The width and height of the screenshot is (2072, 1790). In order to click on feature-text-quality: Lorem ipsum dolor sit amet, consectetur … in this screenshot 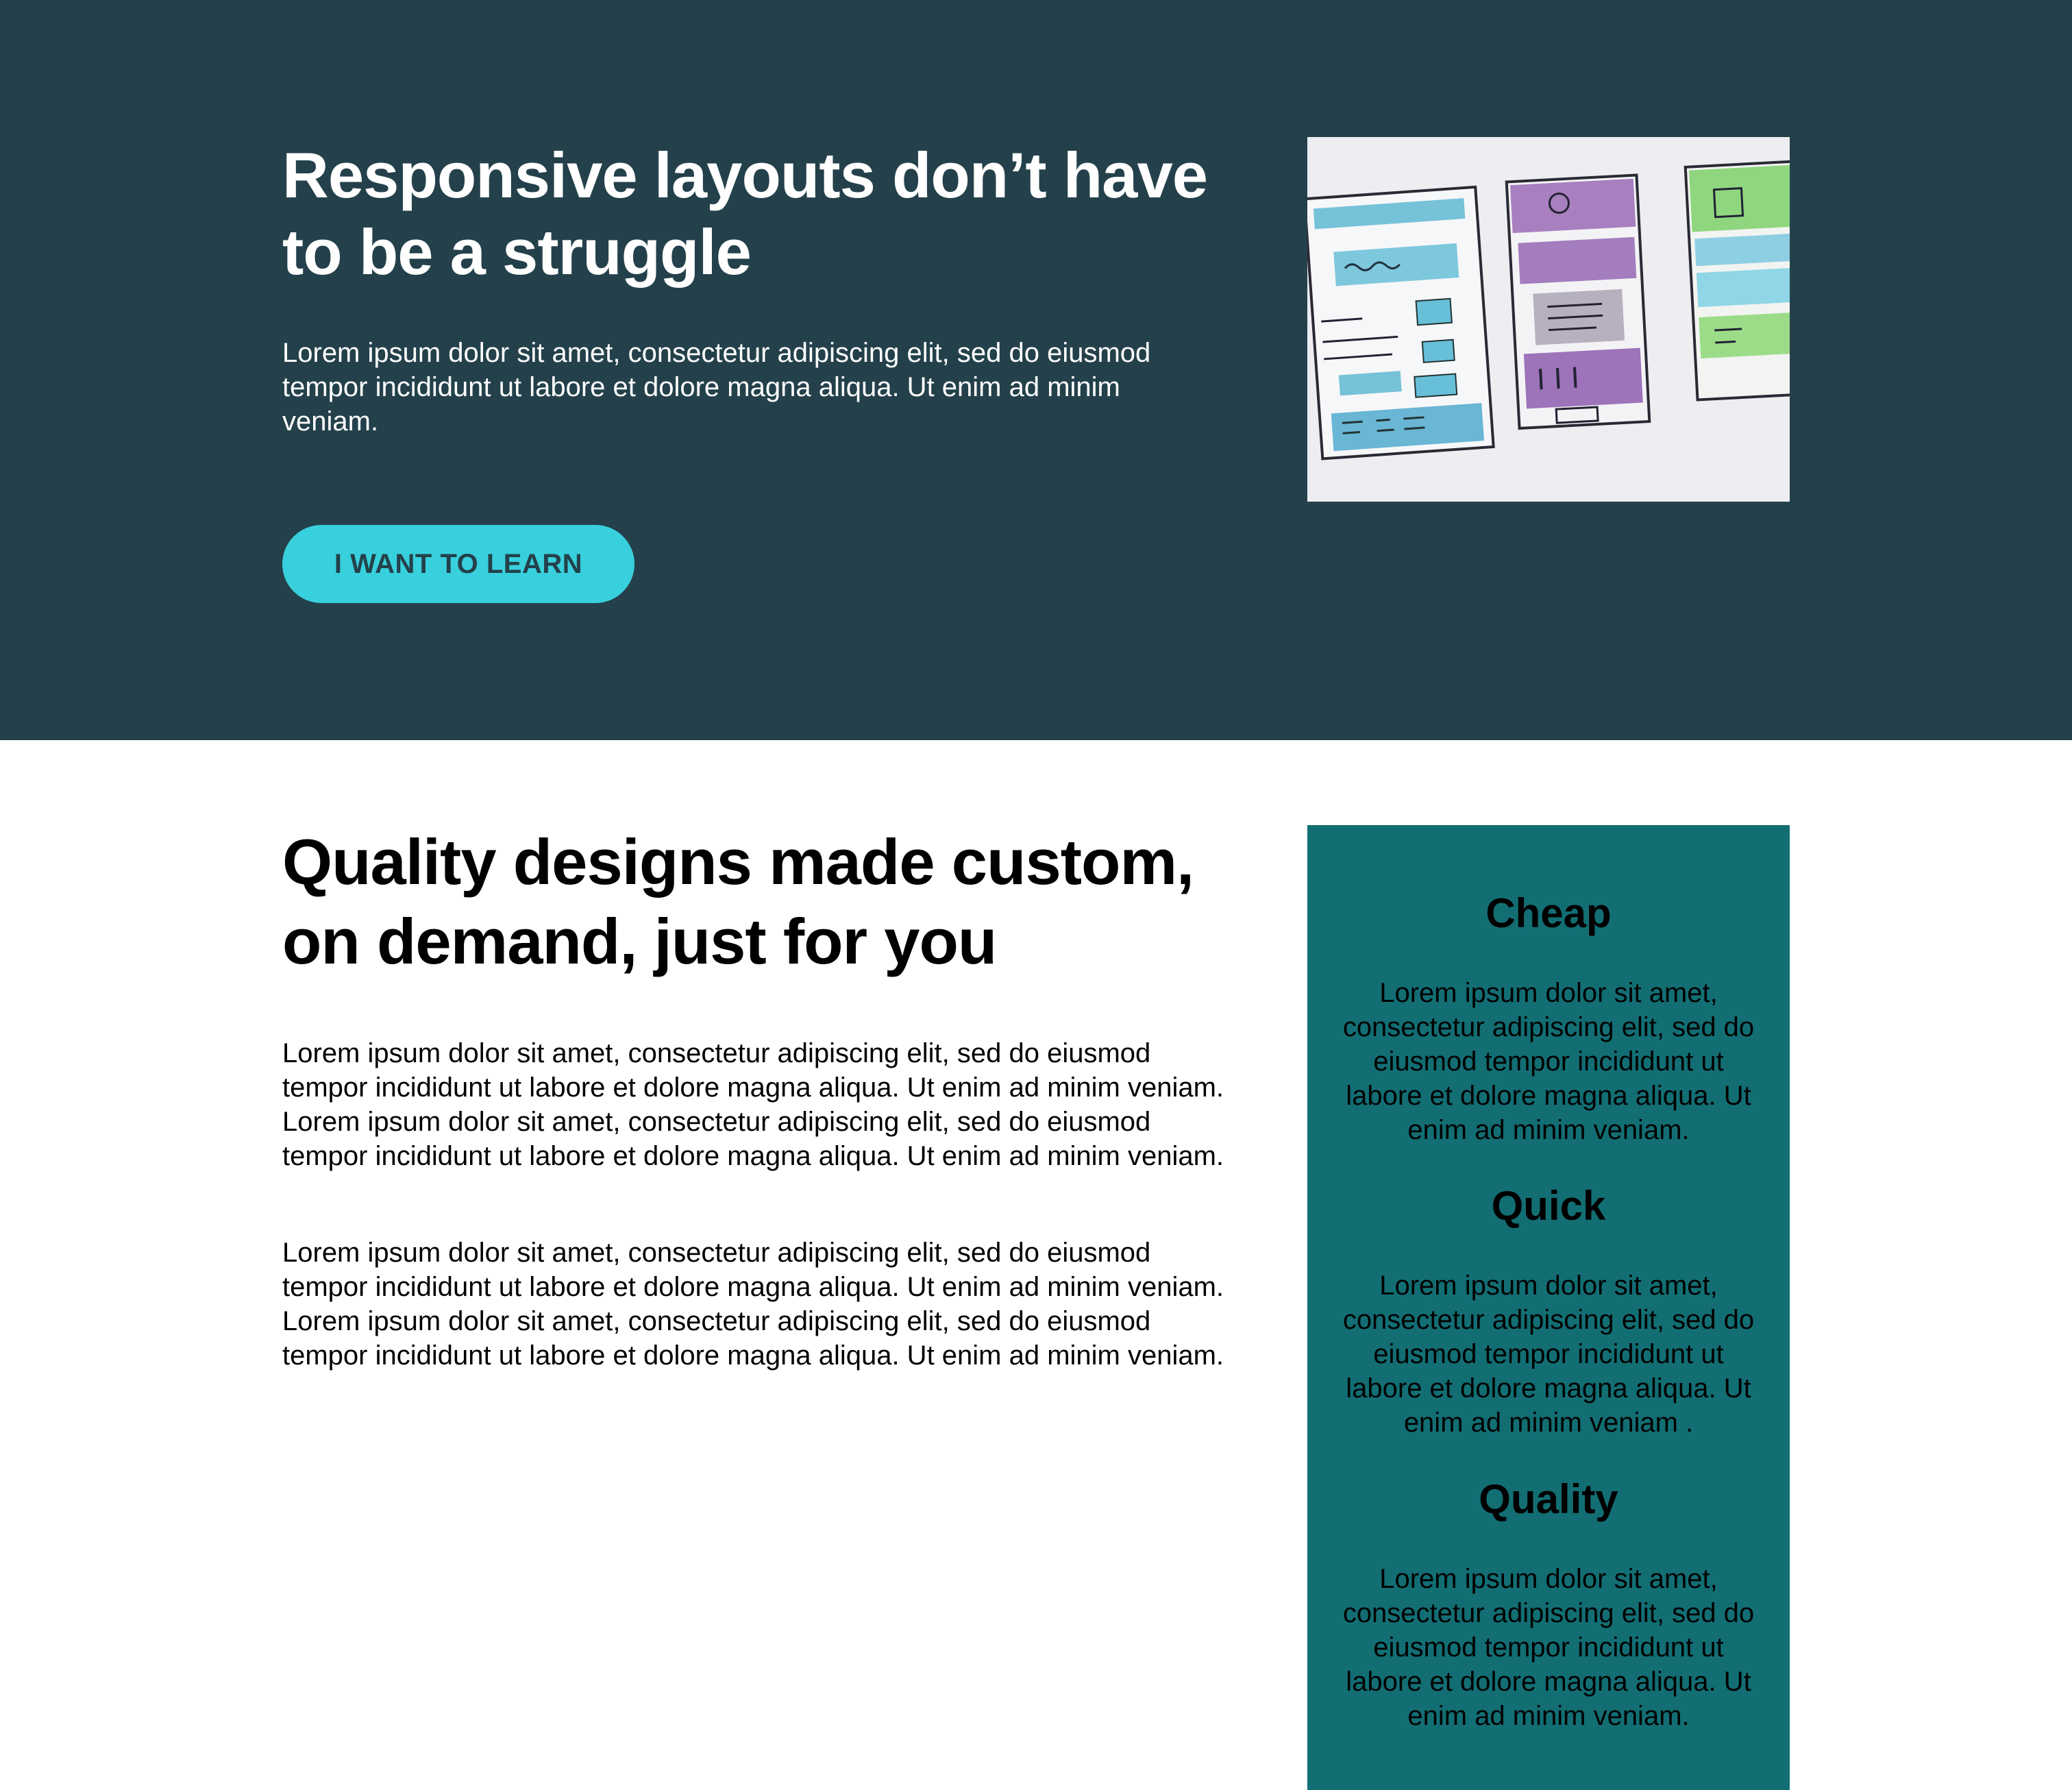, I will do `click(1548, 1647)`.